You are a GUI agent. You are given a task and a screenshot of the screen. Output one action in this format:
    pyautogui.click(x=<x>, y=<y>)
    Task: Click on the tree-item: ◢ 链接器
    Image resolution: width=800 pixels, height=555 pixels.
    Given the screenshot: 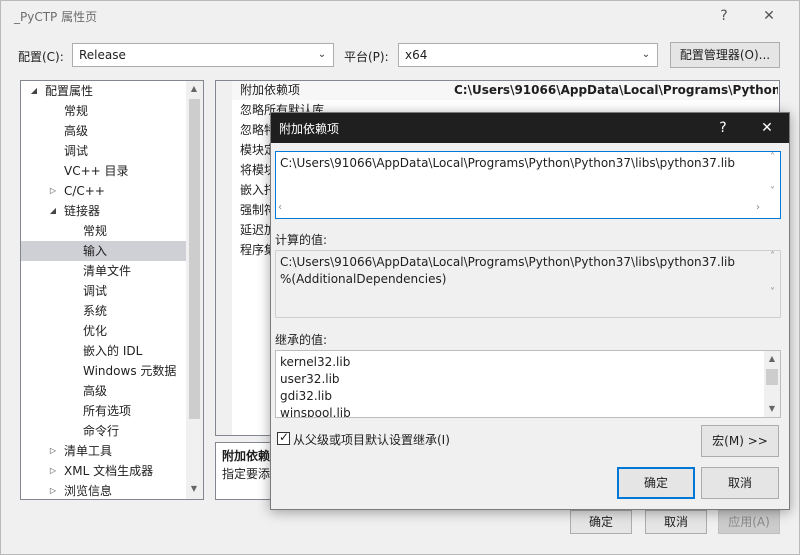 What is the action you would take?
    pyautogui.click(x=103, y=211)
    